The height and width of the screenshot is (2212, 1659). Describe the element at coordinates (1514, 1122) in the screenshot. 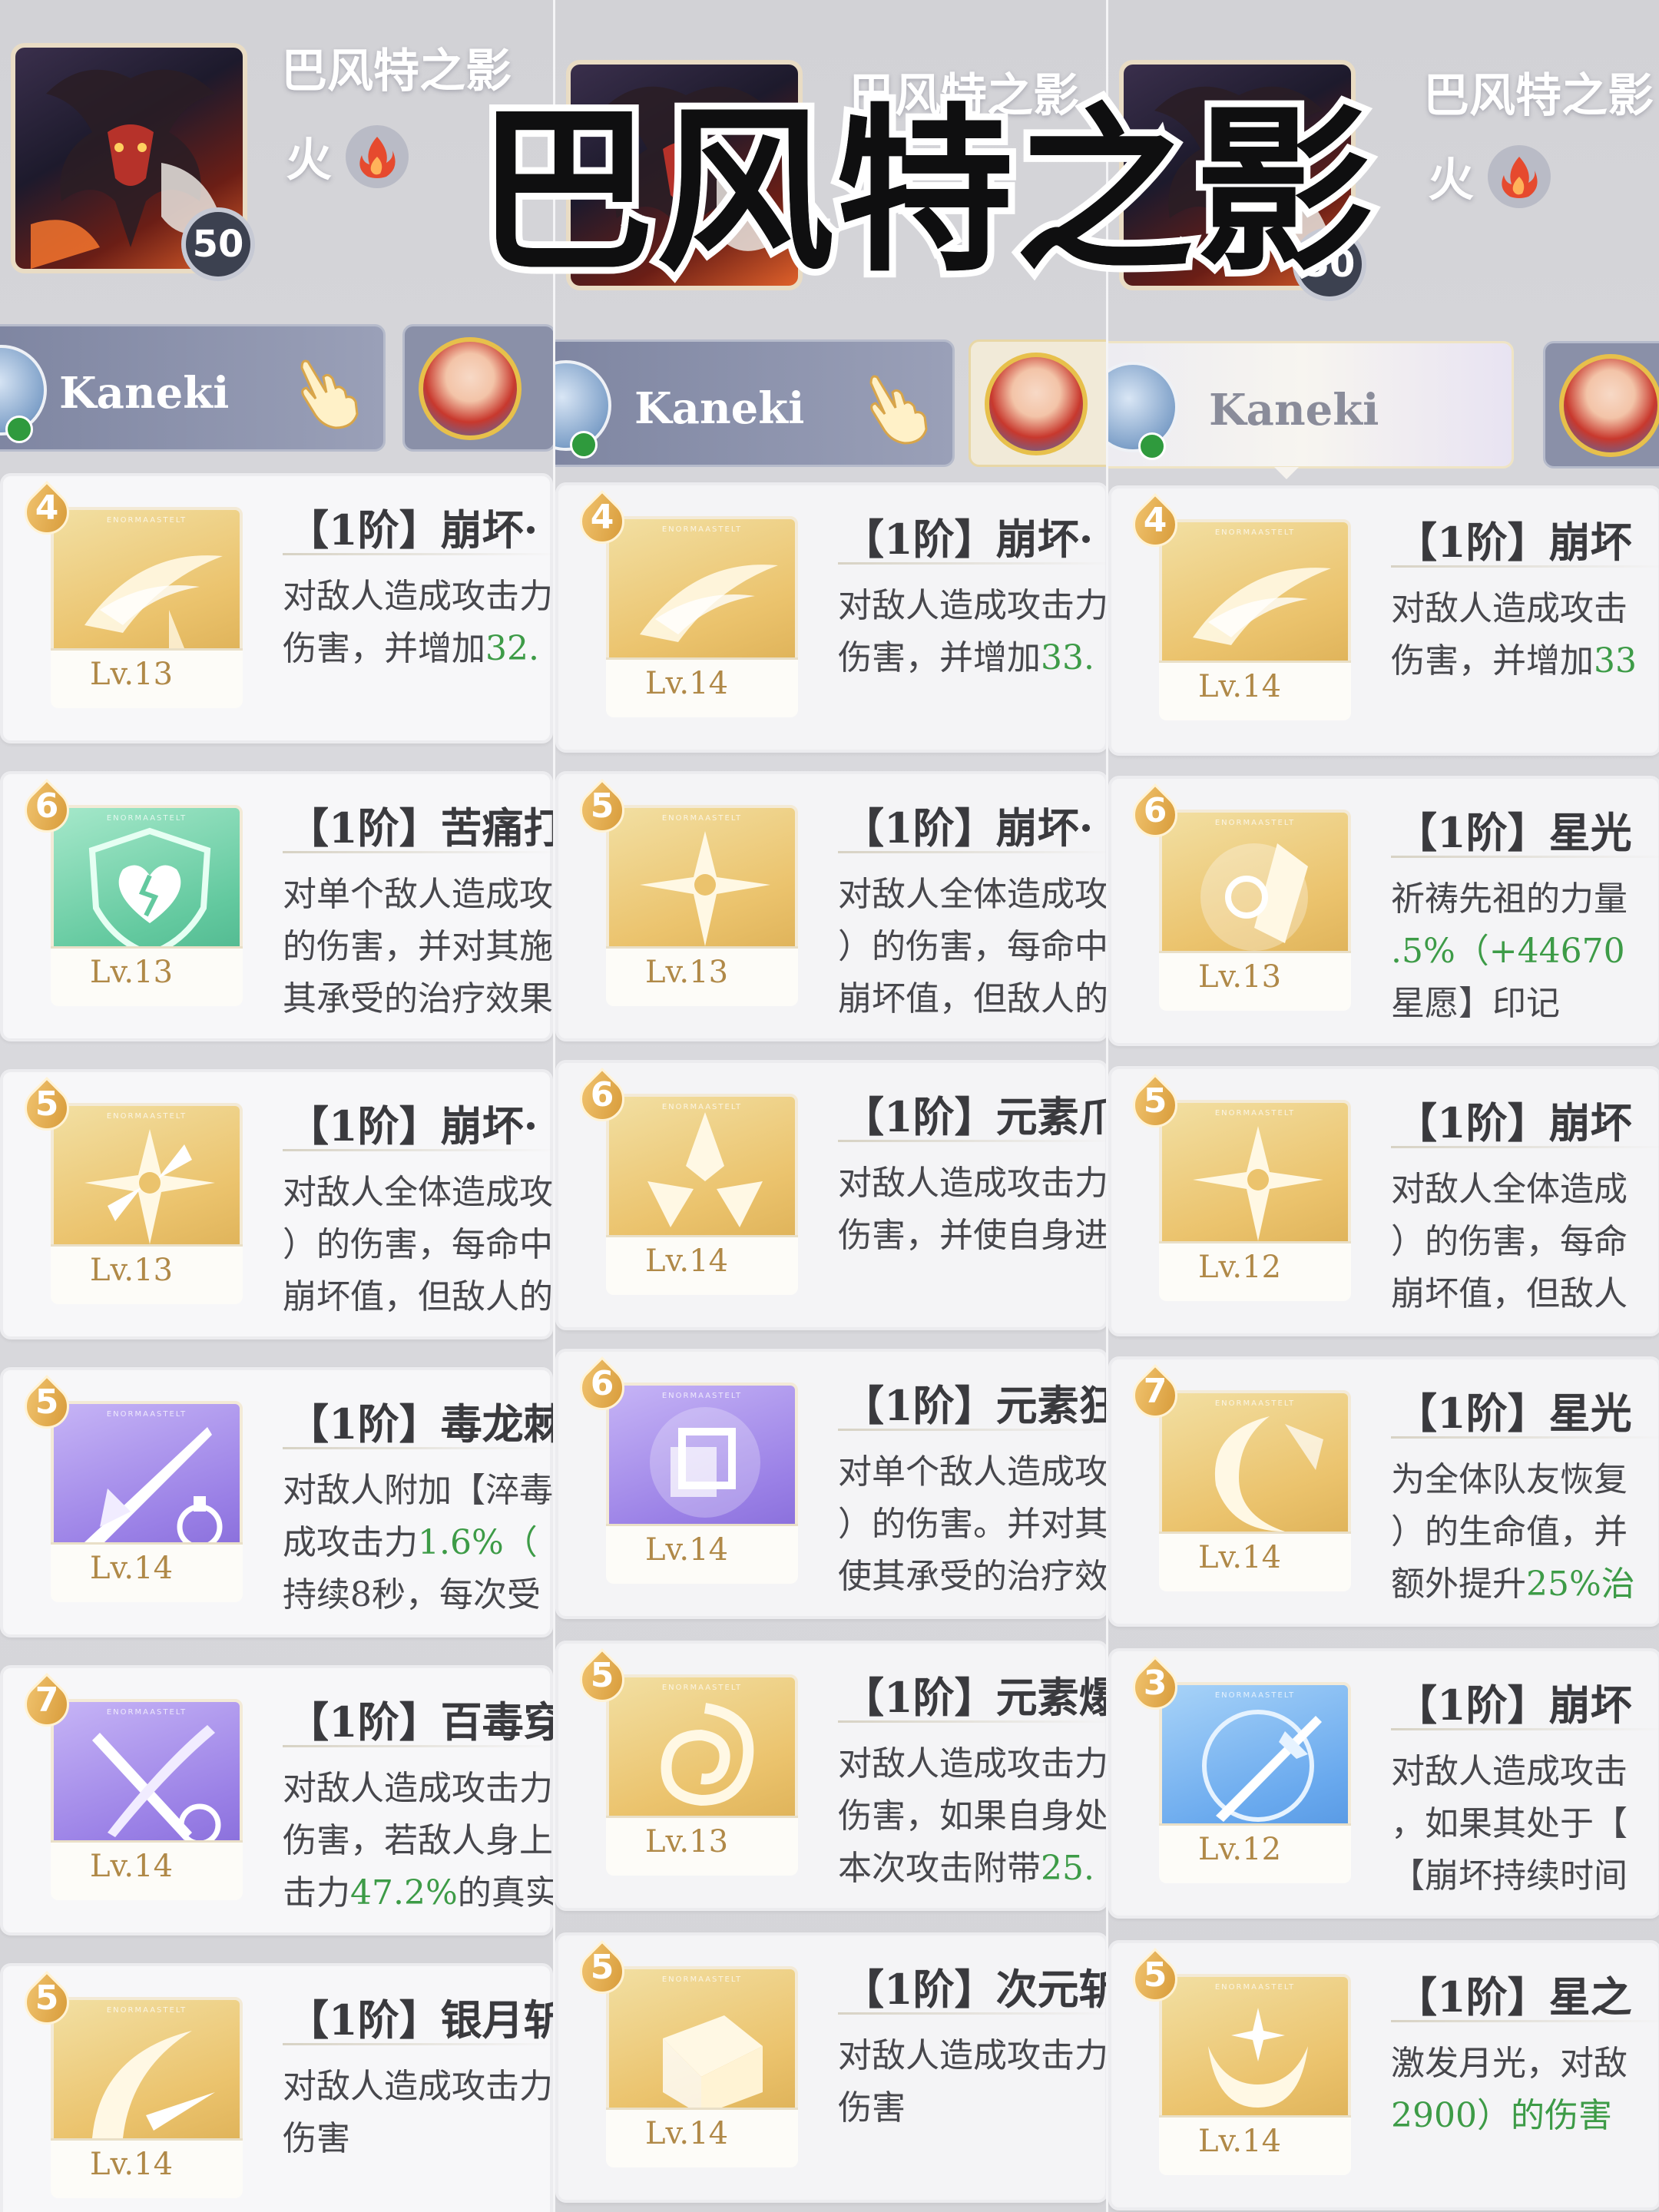

I see `skill-title: 【1阶】崩坏` at that location.